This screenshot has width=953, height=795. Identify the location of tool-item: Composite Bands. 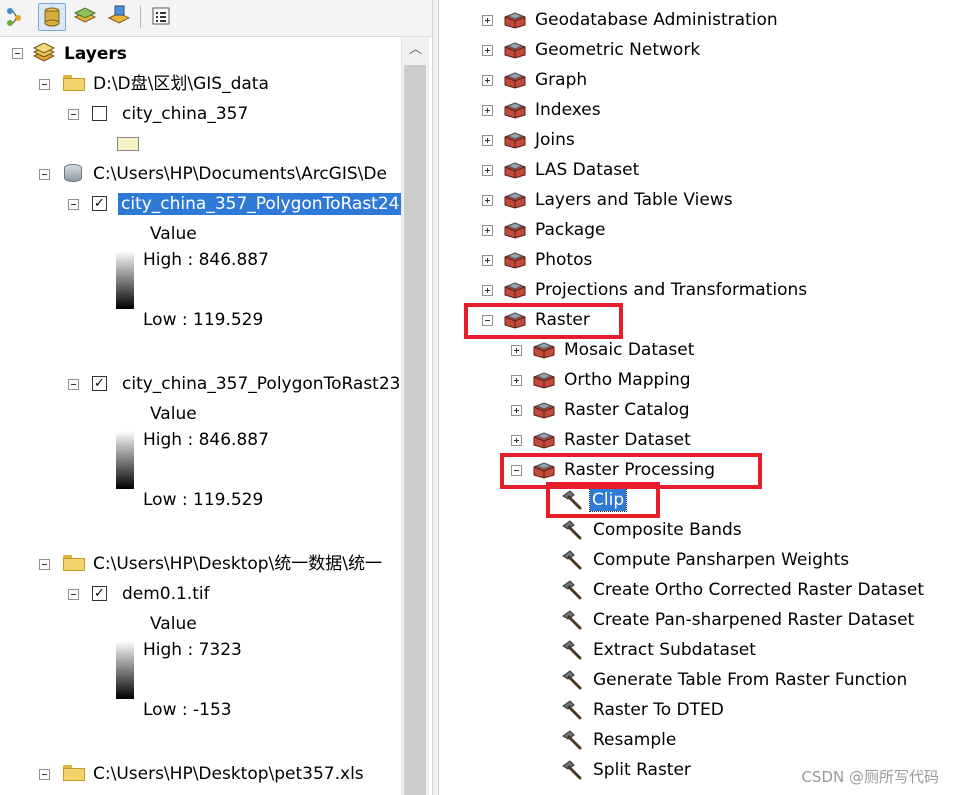
(667, 530).